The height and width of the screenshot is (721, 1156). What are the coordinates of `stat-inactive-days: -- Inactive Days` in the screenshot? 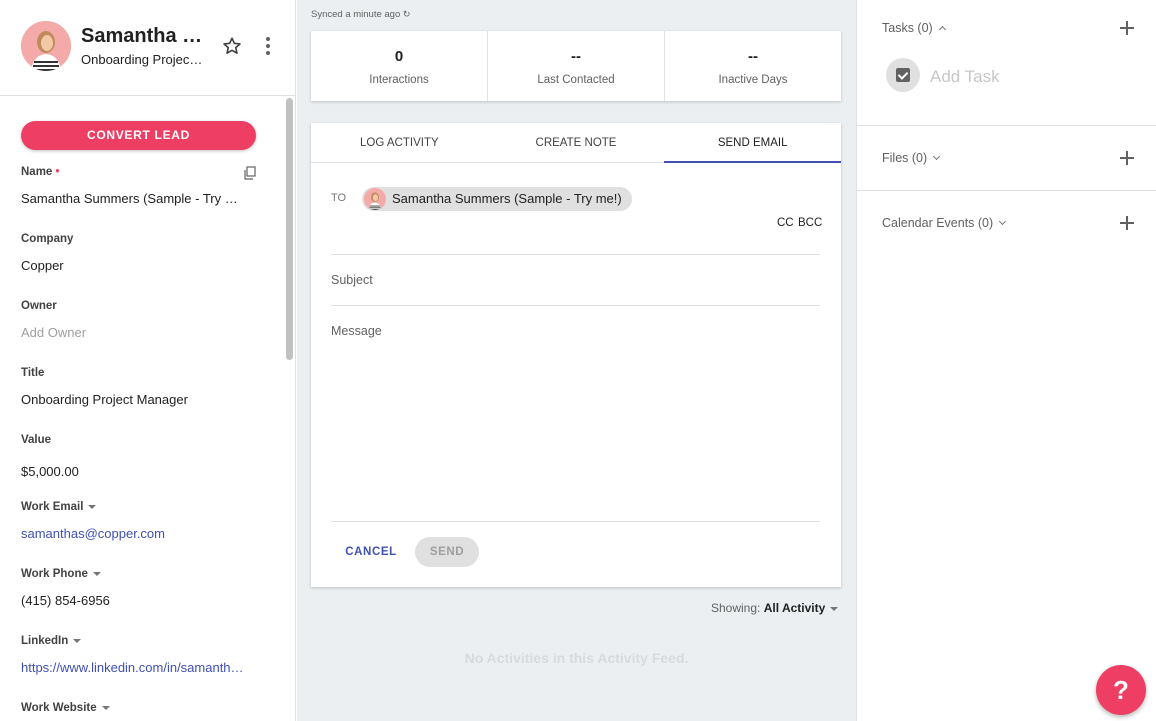 It's located at (753, 66).